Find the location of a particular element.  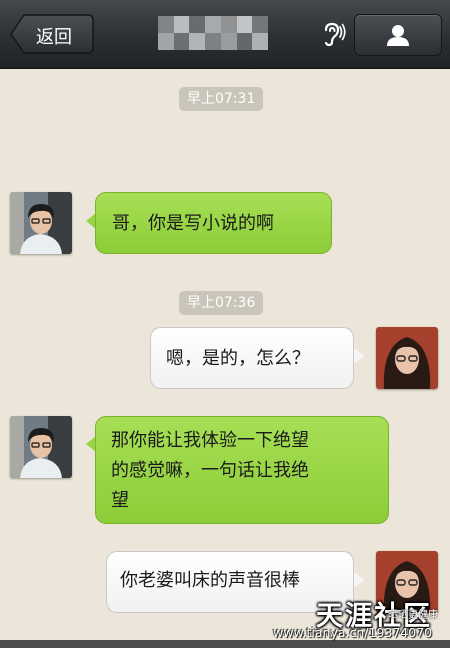

back-button: 返回 is located at coordinates (52, 34).